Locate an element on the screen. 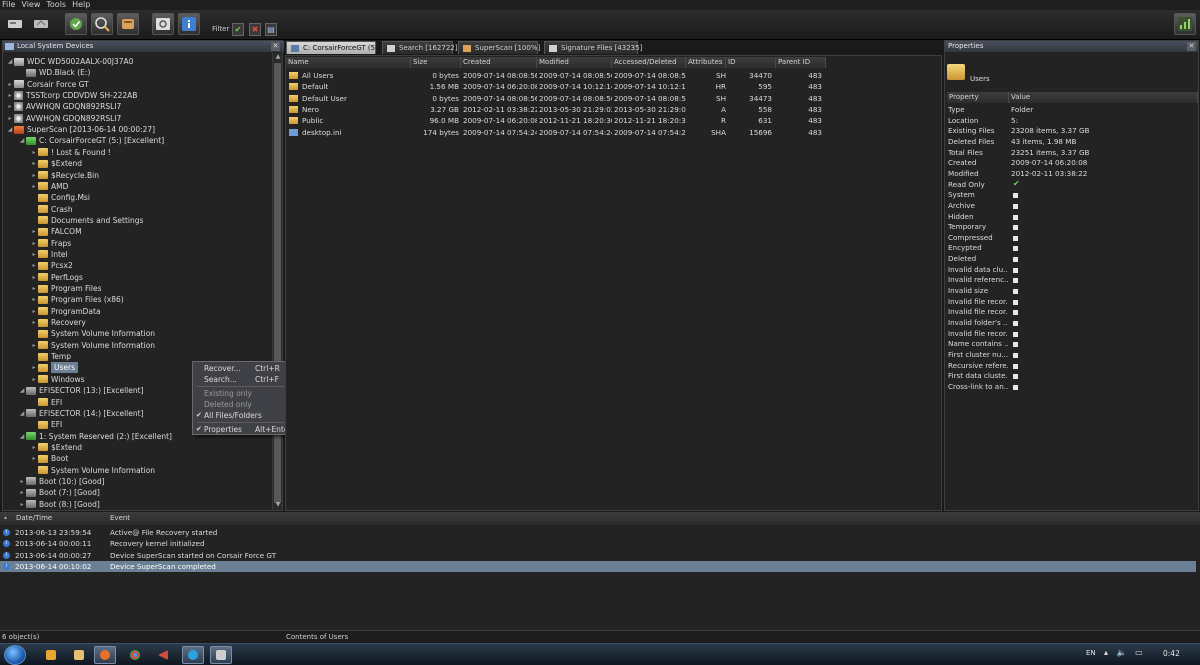 Image resolution: width=1200 pixels, height=665 pixels. start-button is located at coordinates (15, 655).